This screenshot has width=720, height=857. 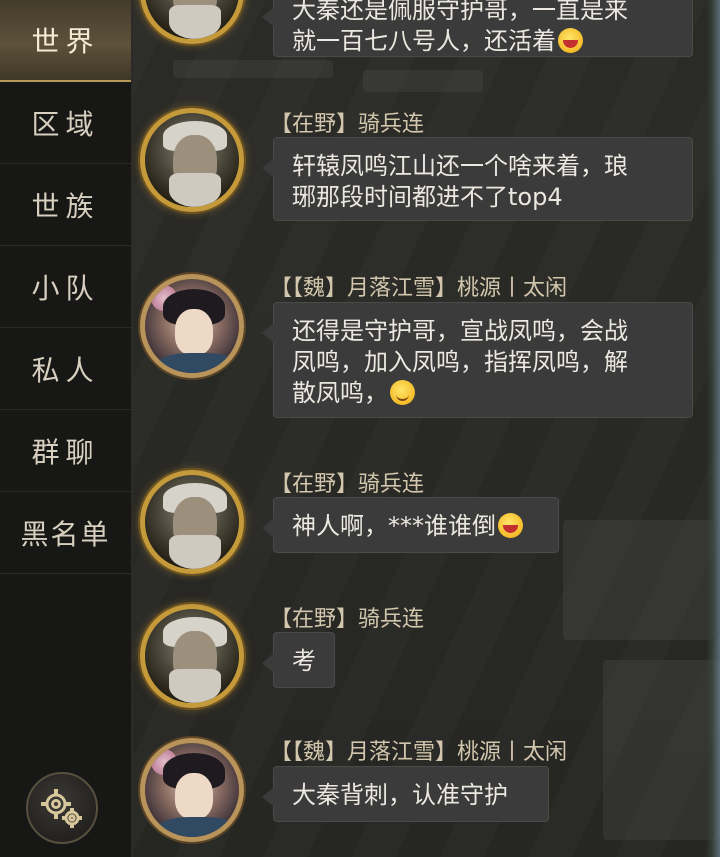 I want to click on message-text-line: 凤鸣，加入凤鸣，指挥凤鸣，解, so click(x=460, y=362).